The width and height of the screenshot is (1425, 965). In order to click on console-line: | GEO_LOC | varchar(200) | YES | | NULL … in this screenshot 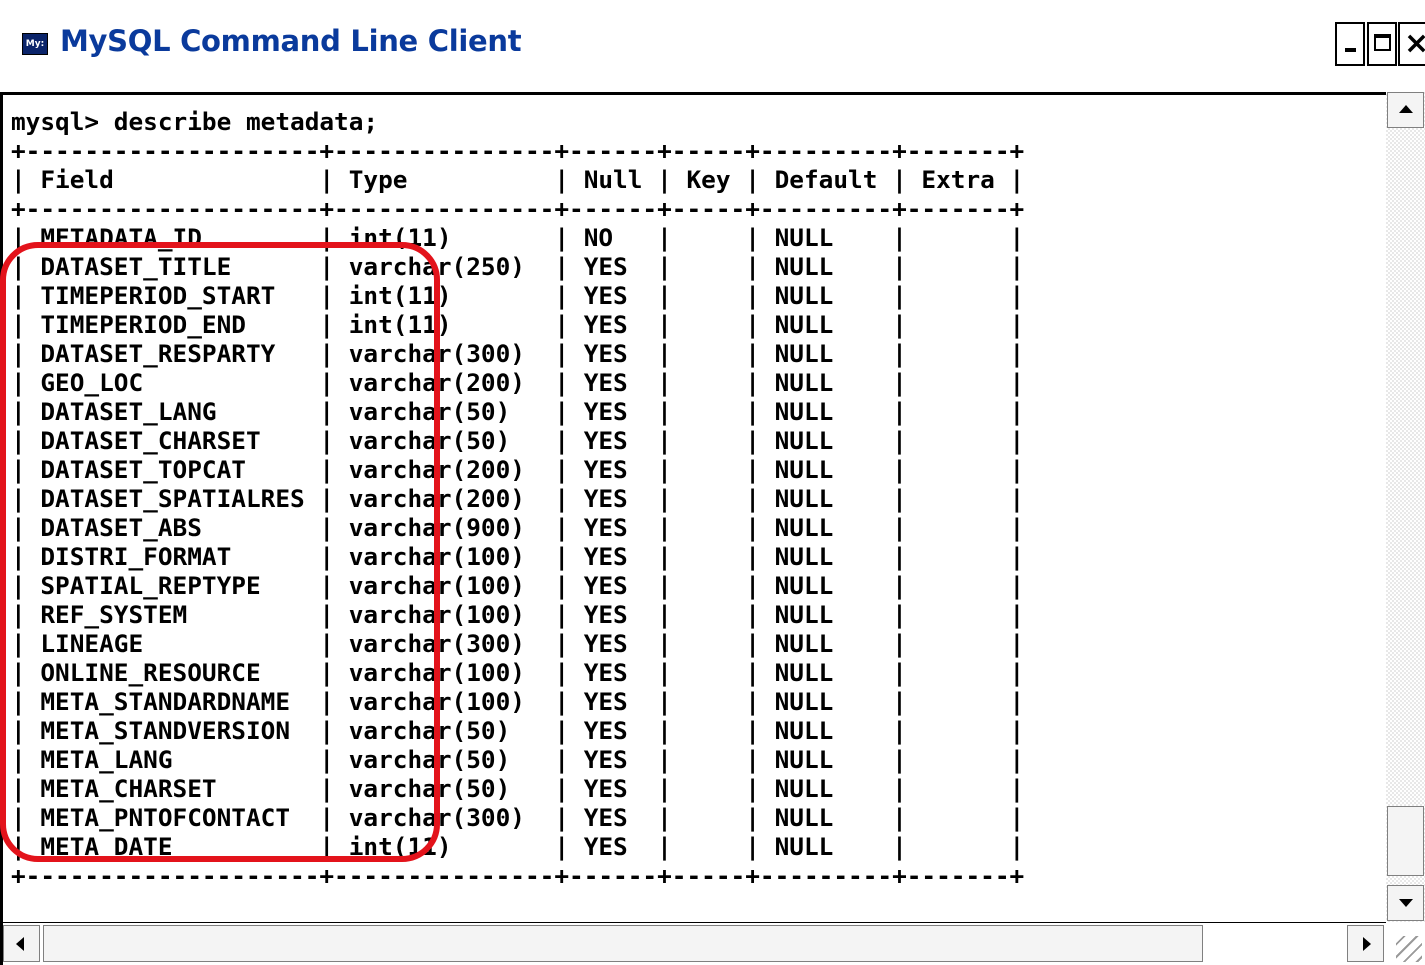, I will do `click(518, 382)`.